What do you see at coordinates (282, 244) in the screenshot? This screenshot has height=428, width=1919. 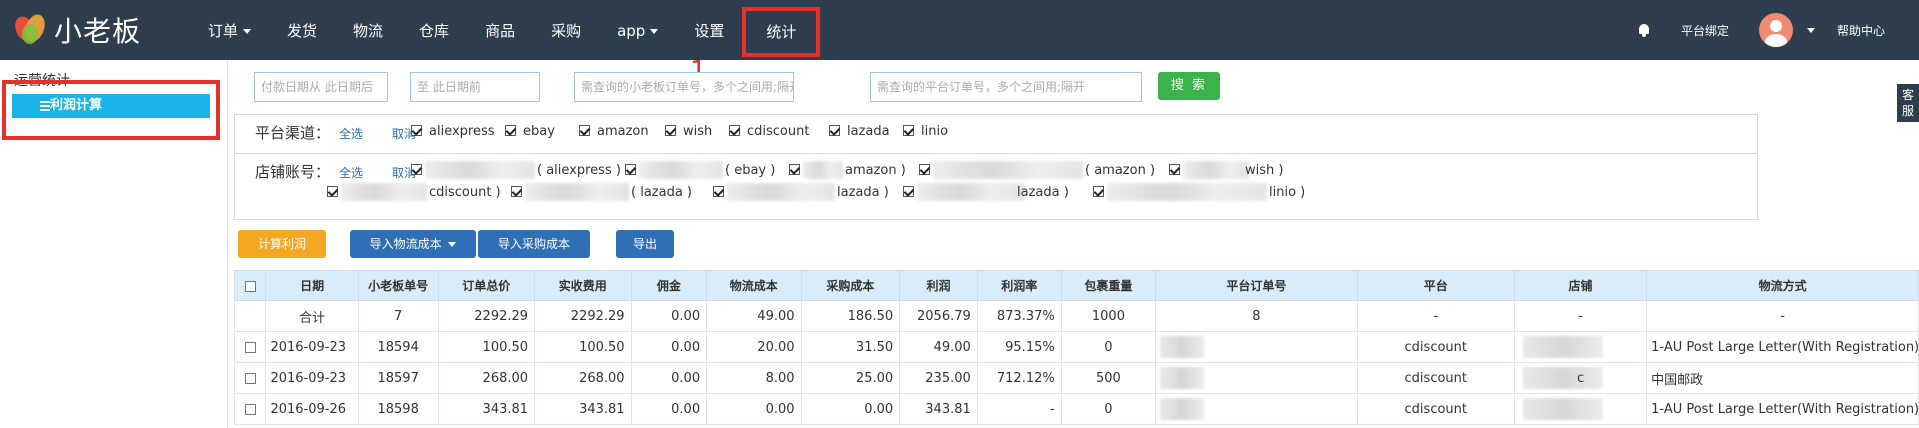 I see `calc-profit-button: 计算利润` at bounding box center [282, 244].